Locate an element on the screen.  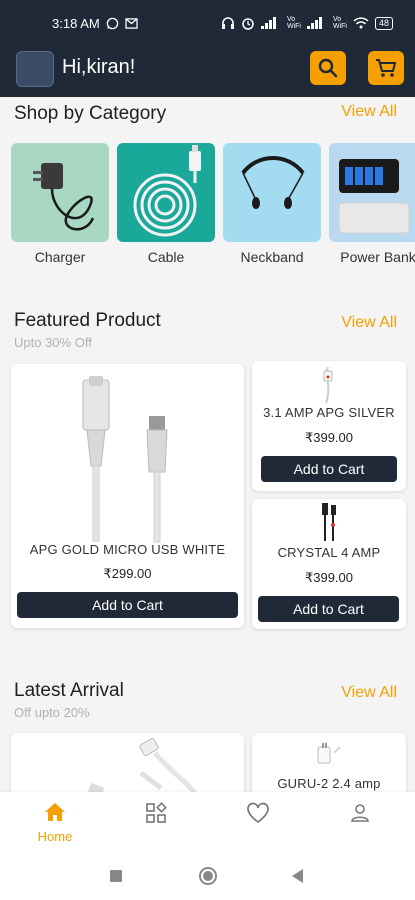
vowifi-icon-2: Vo WiFi is located at coordinates (339, 23).